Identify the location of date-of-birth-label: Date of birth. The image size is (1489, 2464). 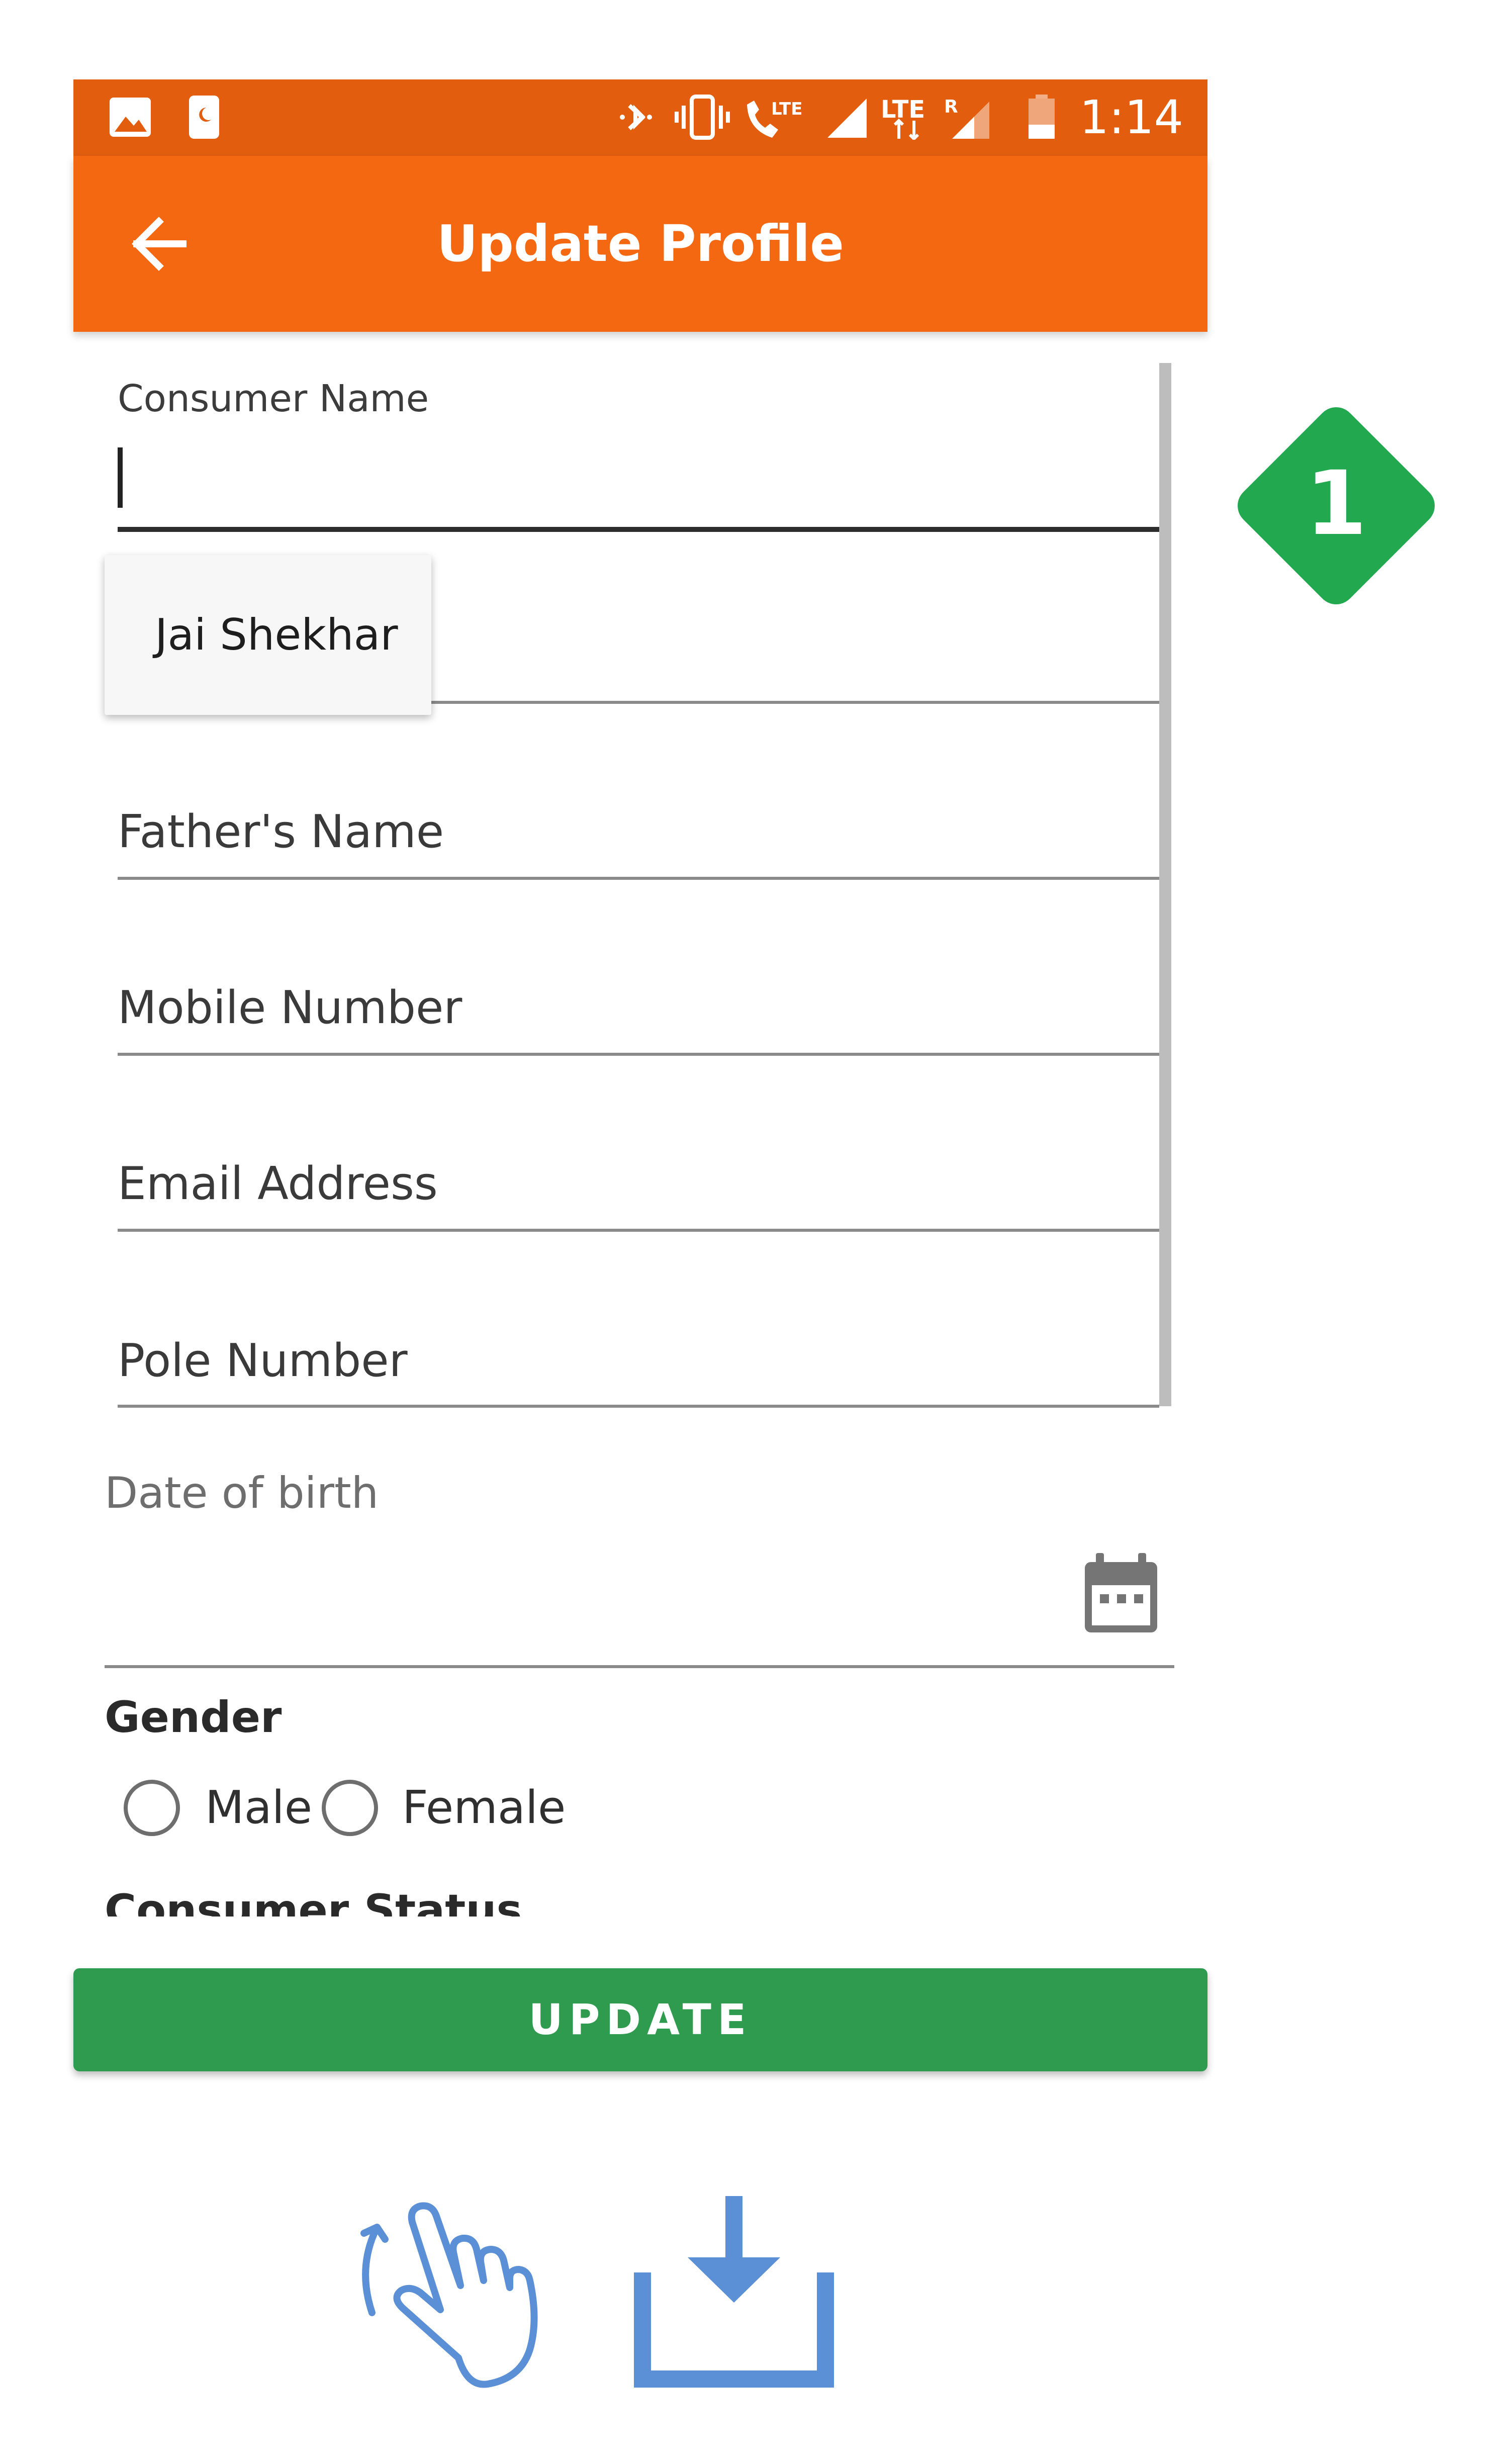
(242, 1493).